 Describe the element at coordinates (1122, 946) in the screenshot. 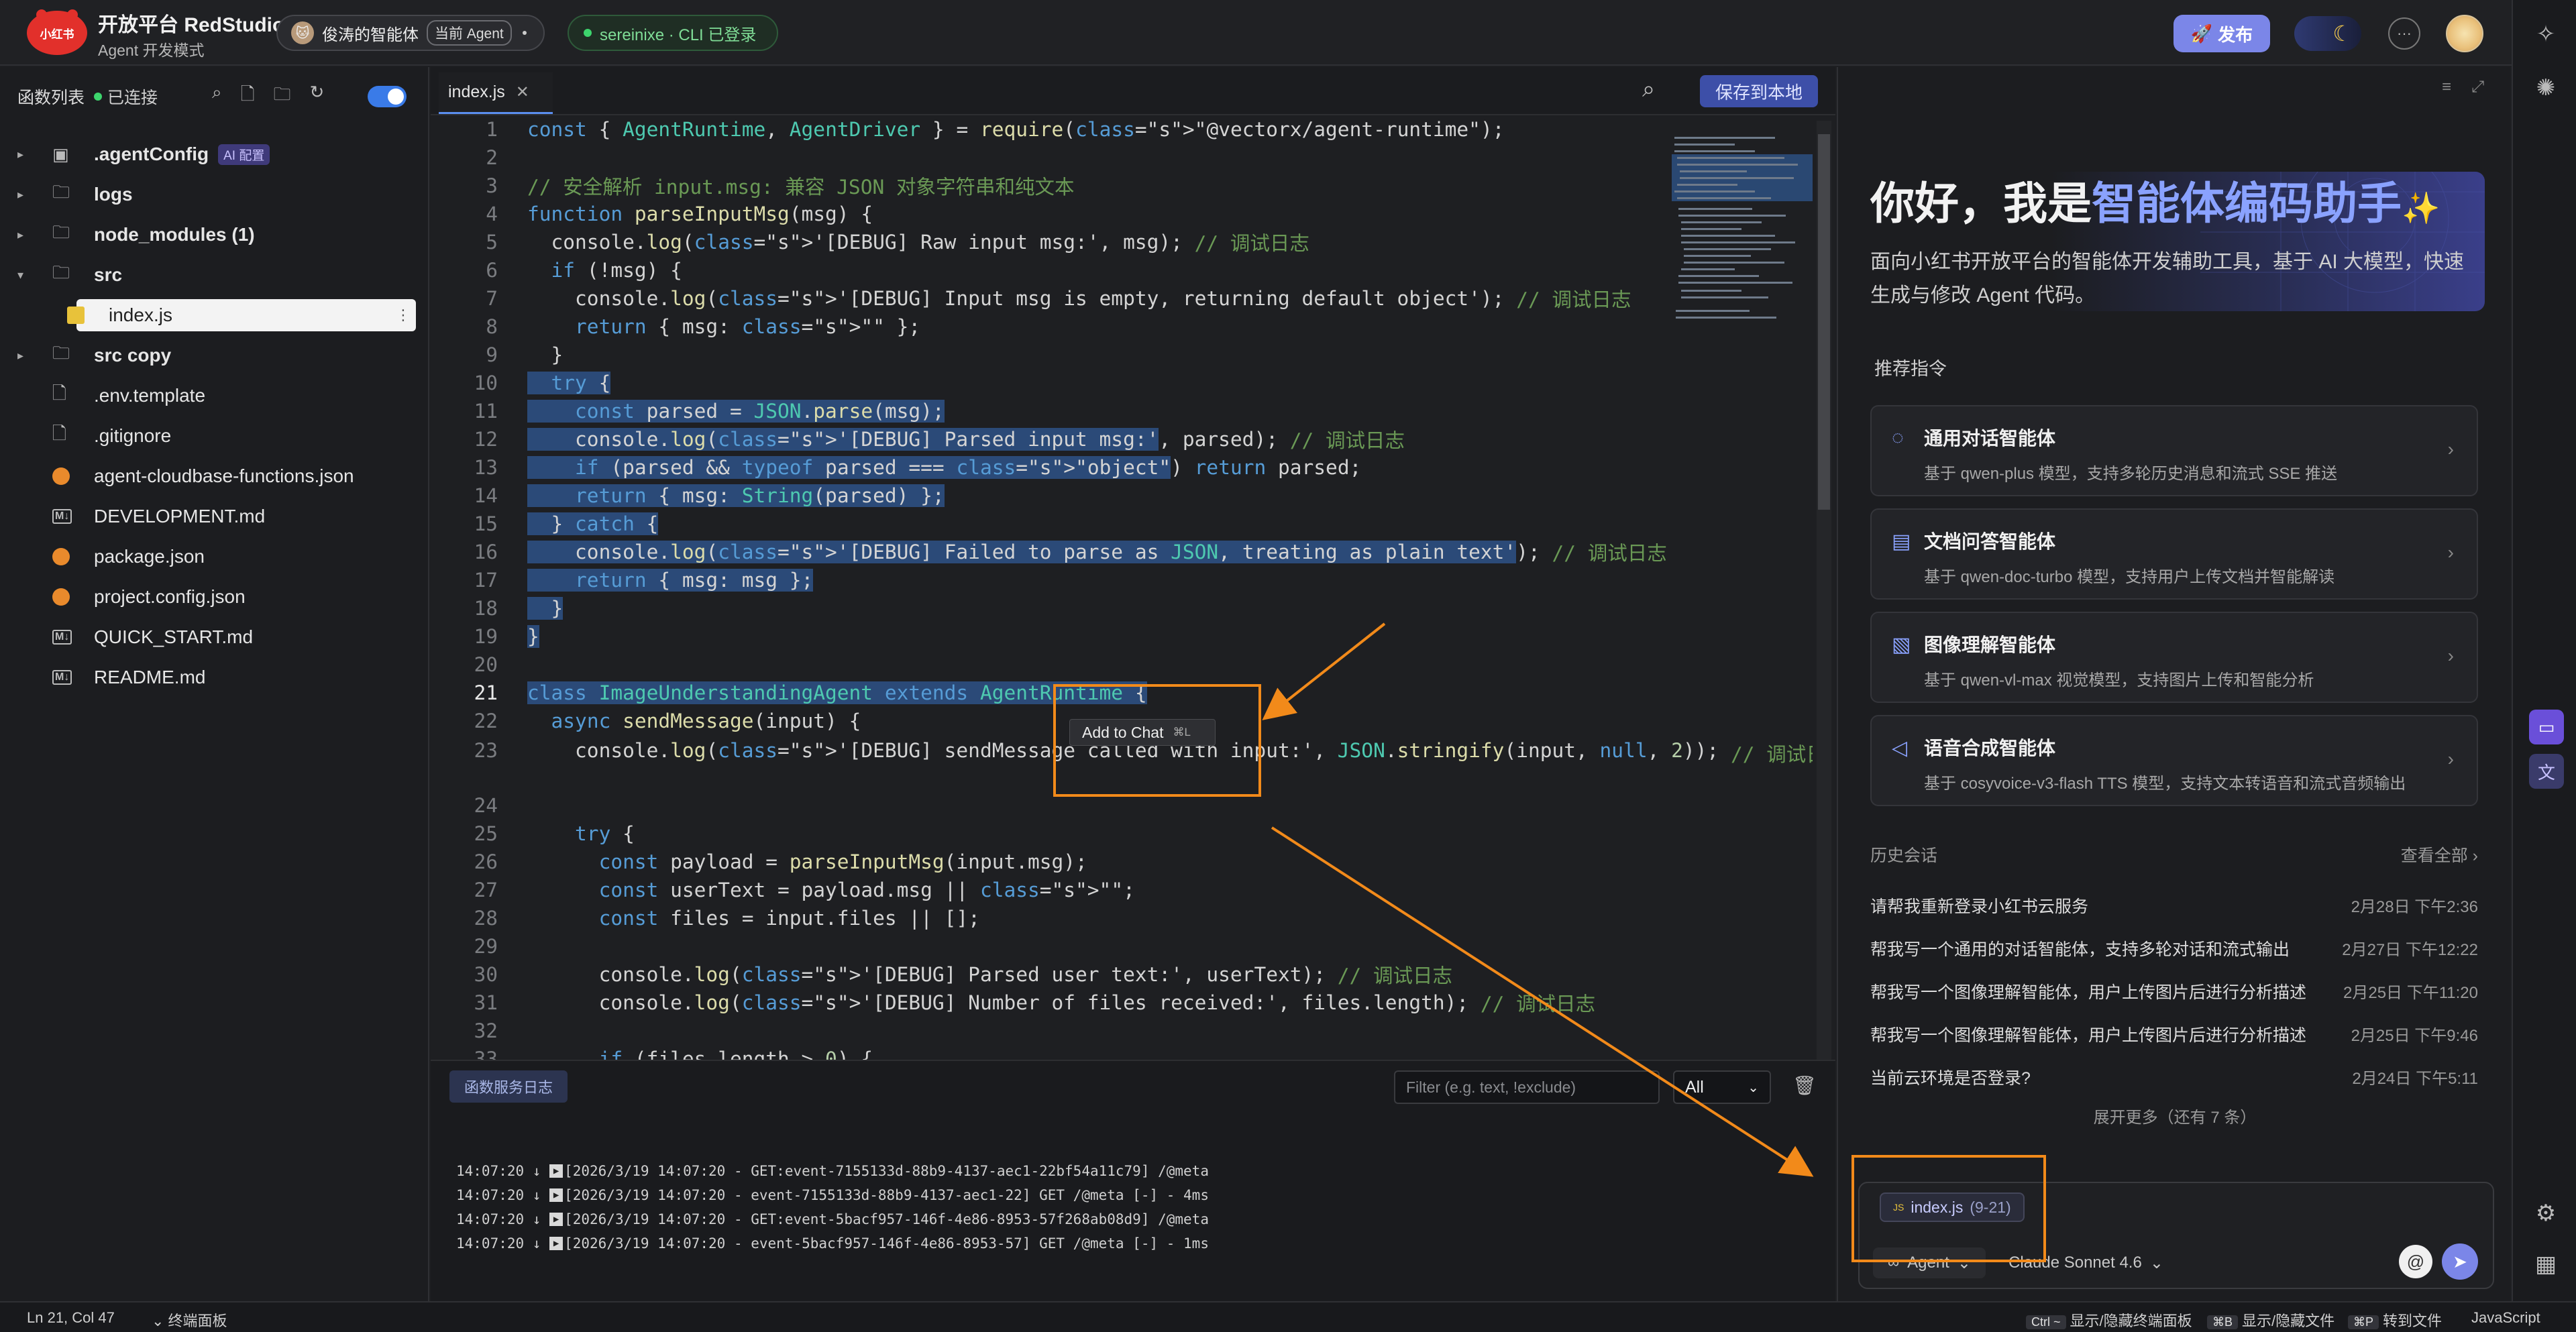

I see `code-line: 29` at that location.